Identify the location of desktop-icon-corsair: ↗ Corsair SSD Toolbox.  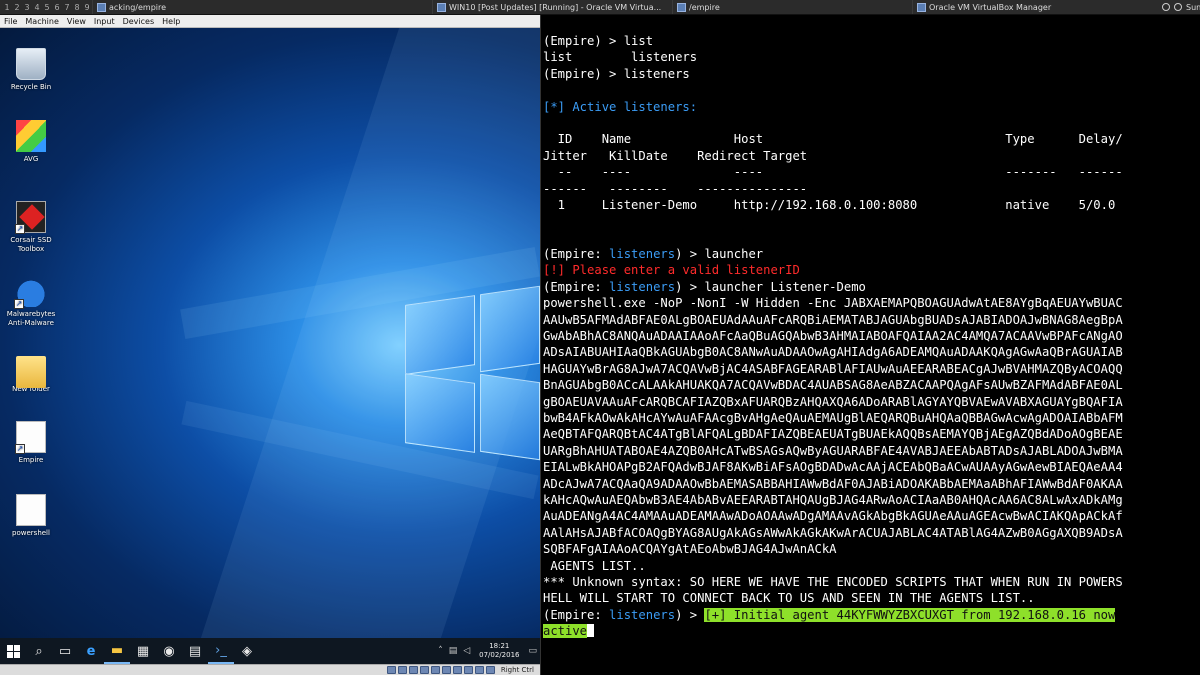
(31, 227).